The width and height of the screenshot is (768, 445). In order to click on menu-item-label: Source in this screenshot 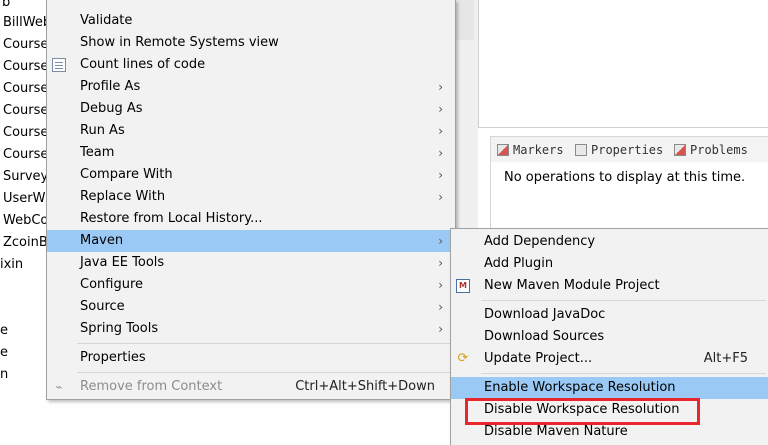, I will do `click(102, 306)`.